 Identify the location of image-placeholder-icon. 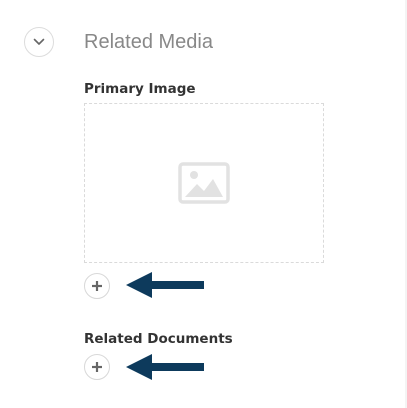
(204, 183).